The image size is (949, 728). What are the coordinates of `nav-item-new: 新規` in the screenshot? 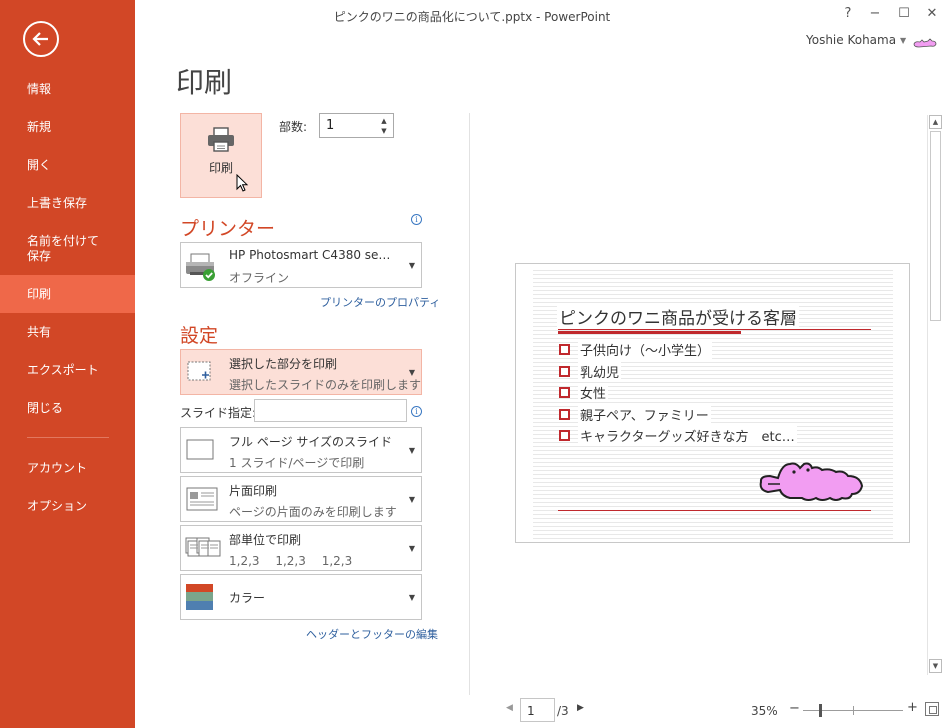 It's located at (67, 127).